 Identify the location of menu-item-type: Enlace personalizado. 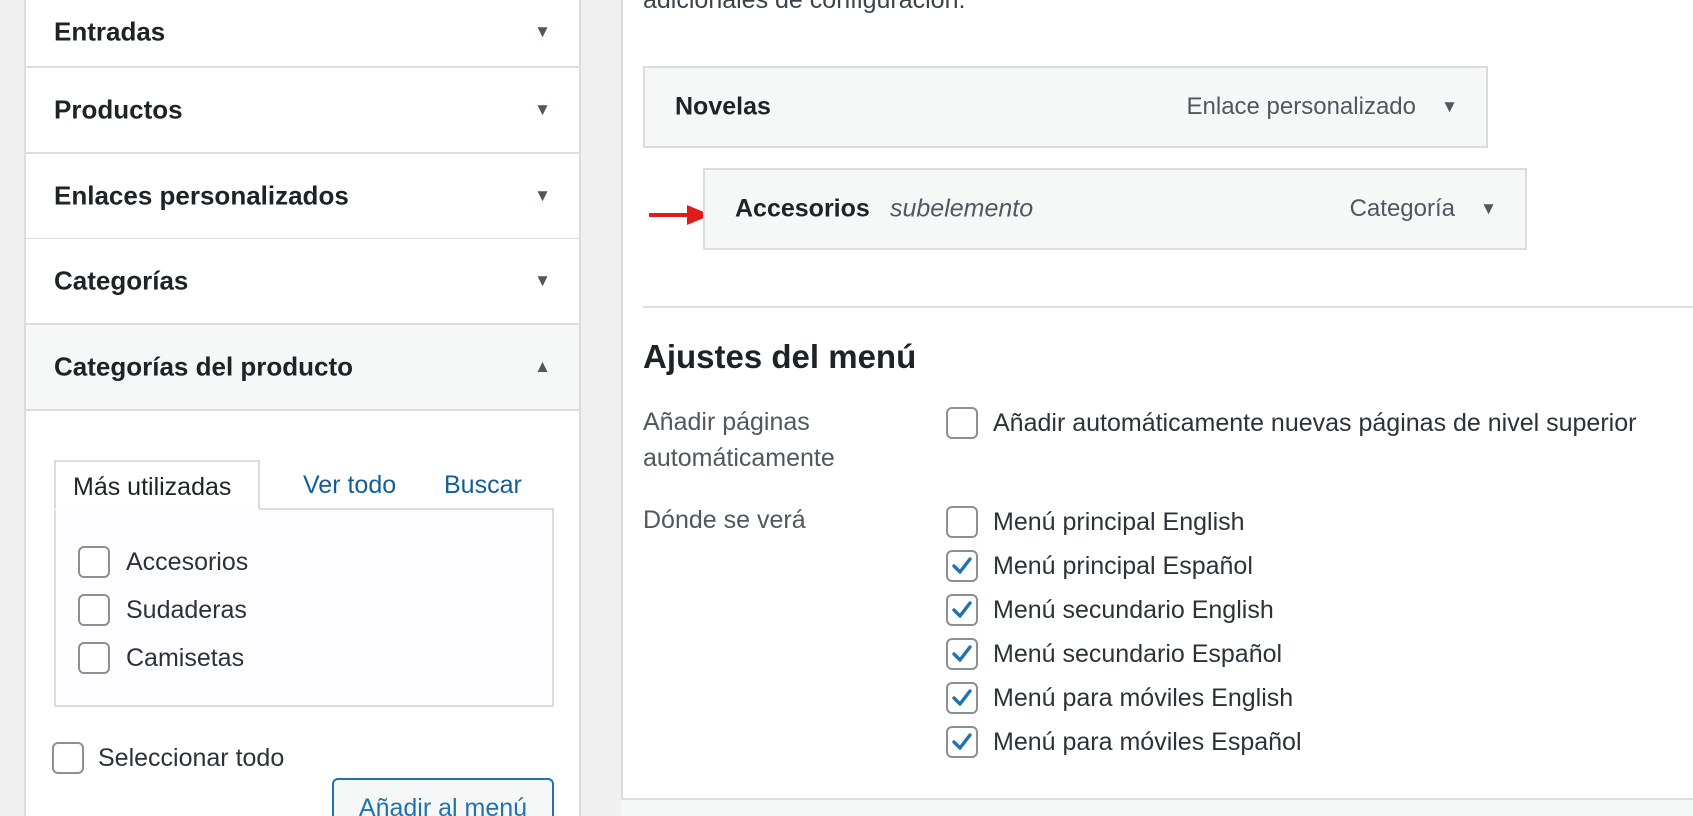
(1301, 106).